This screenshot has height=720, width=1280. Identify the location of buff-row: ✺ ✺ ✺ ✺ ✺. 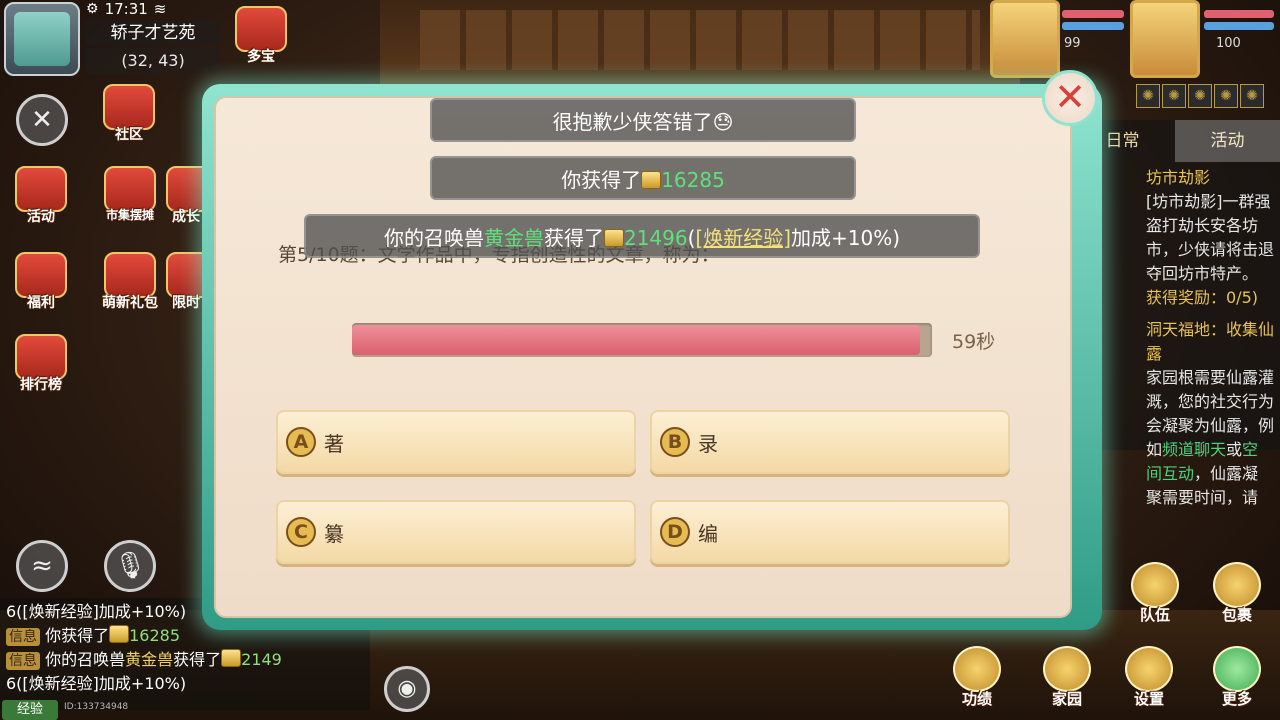
(1200, 96).